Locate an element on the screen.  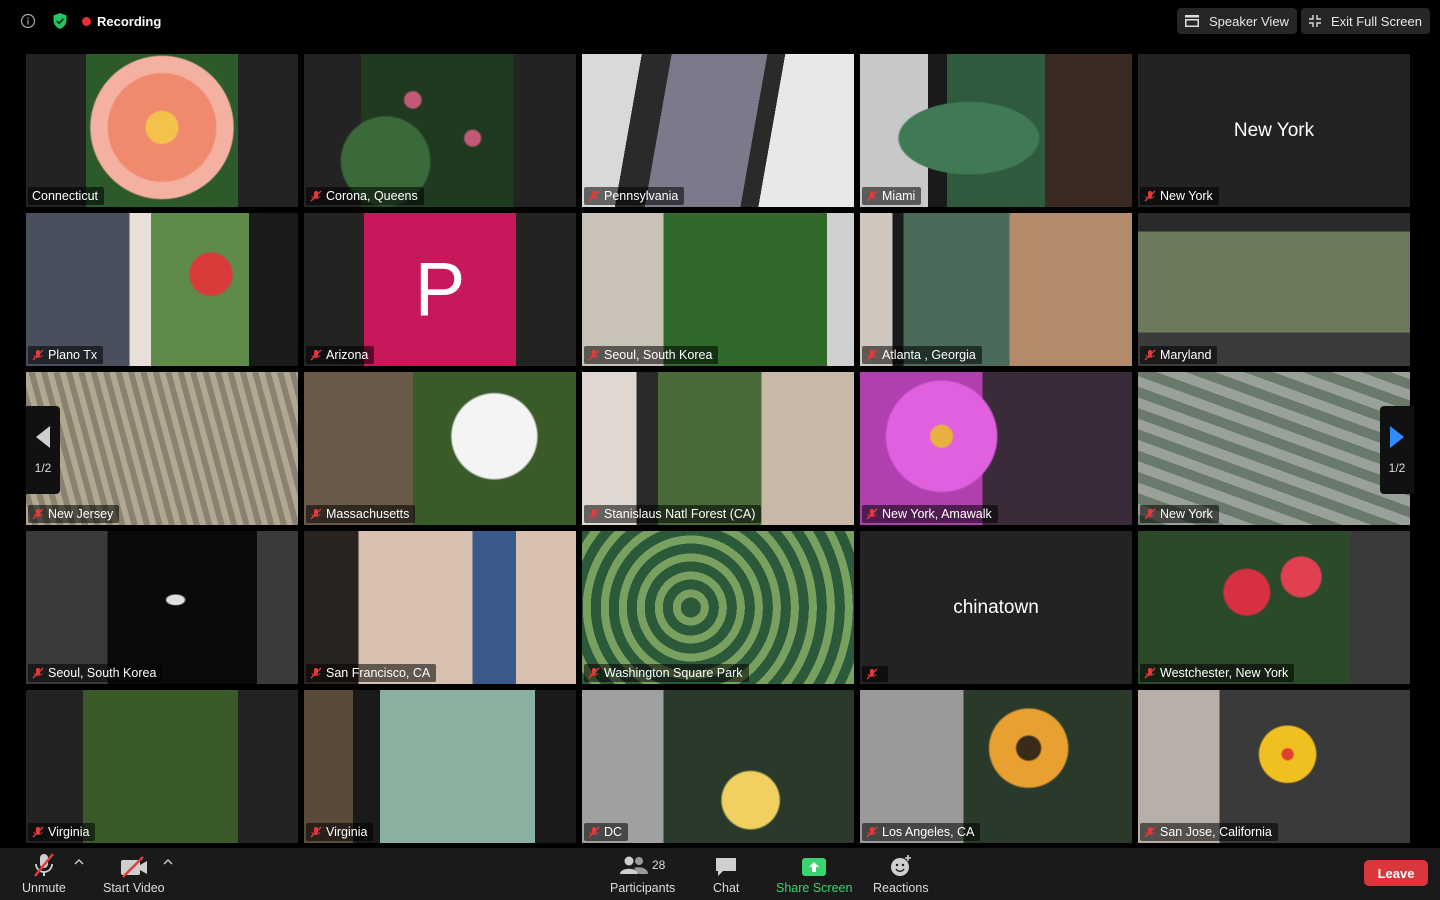
recording-indicator: Recording is located at coordinates (121, 21).